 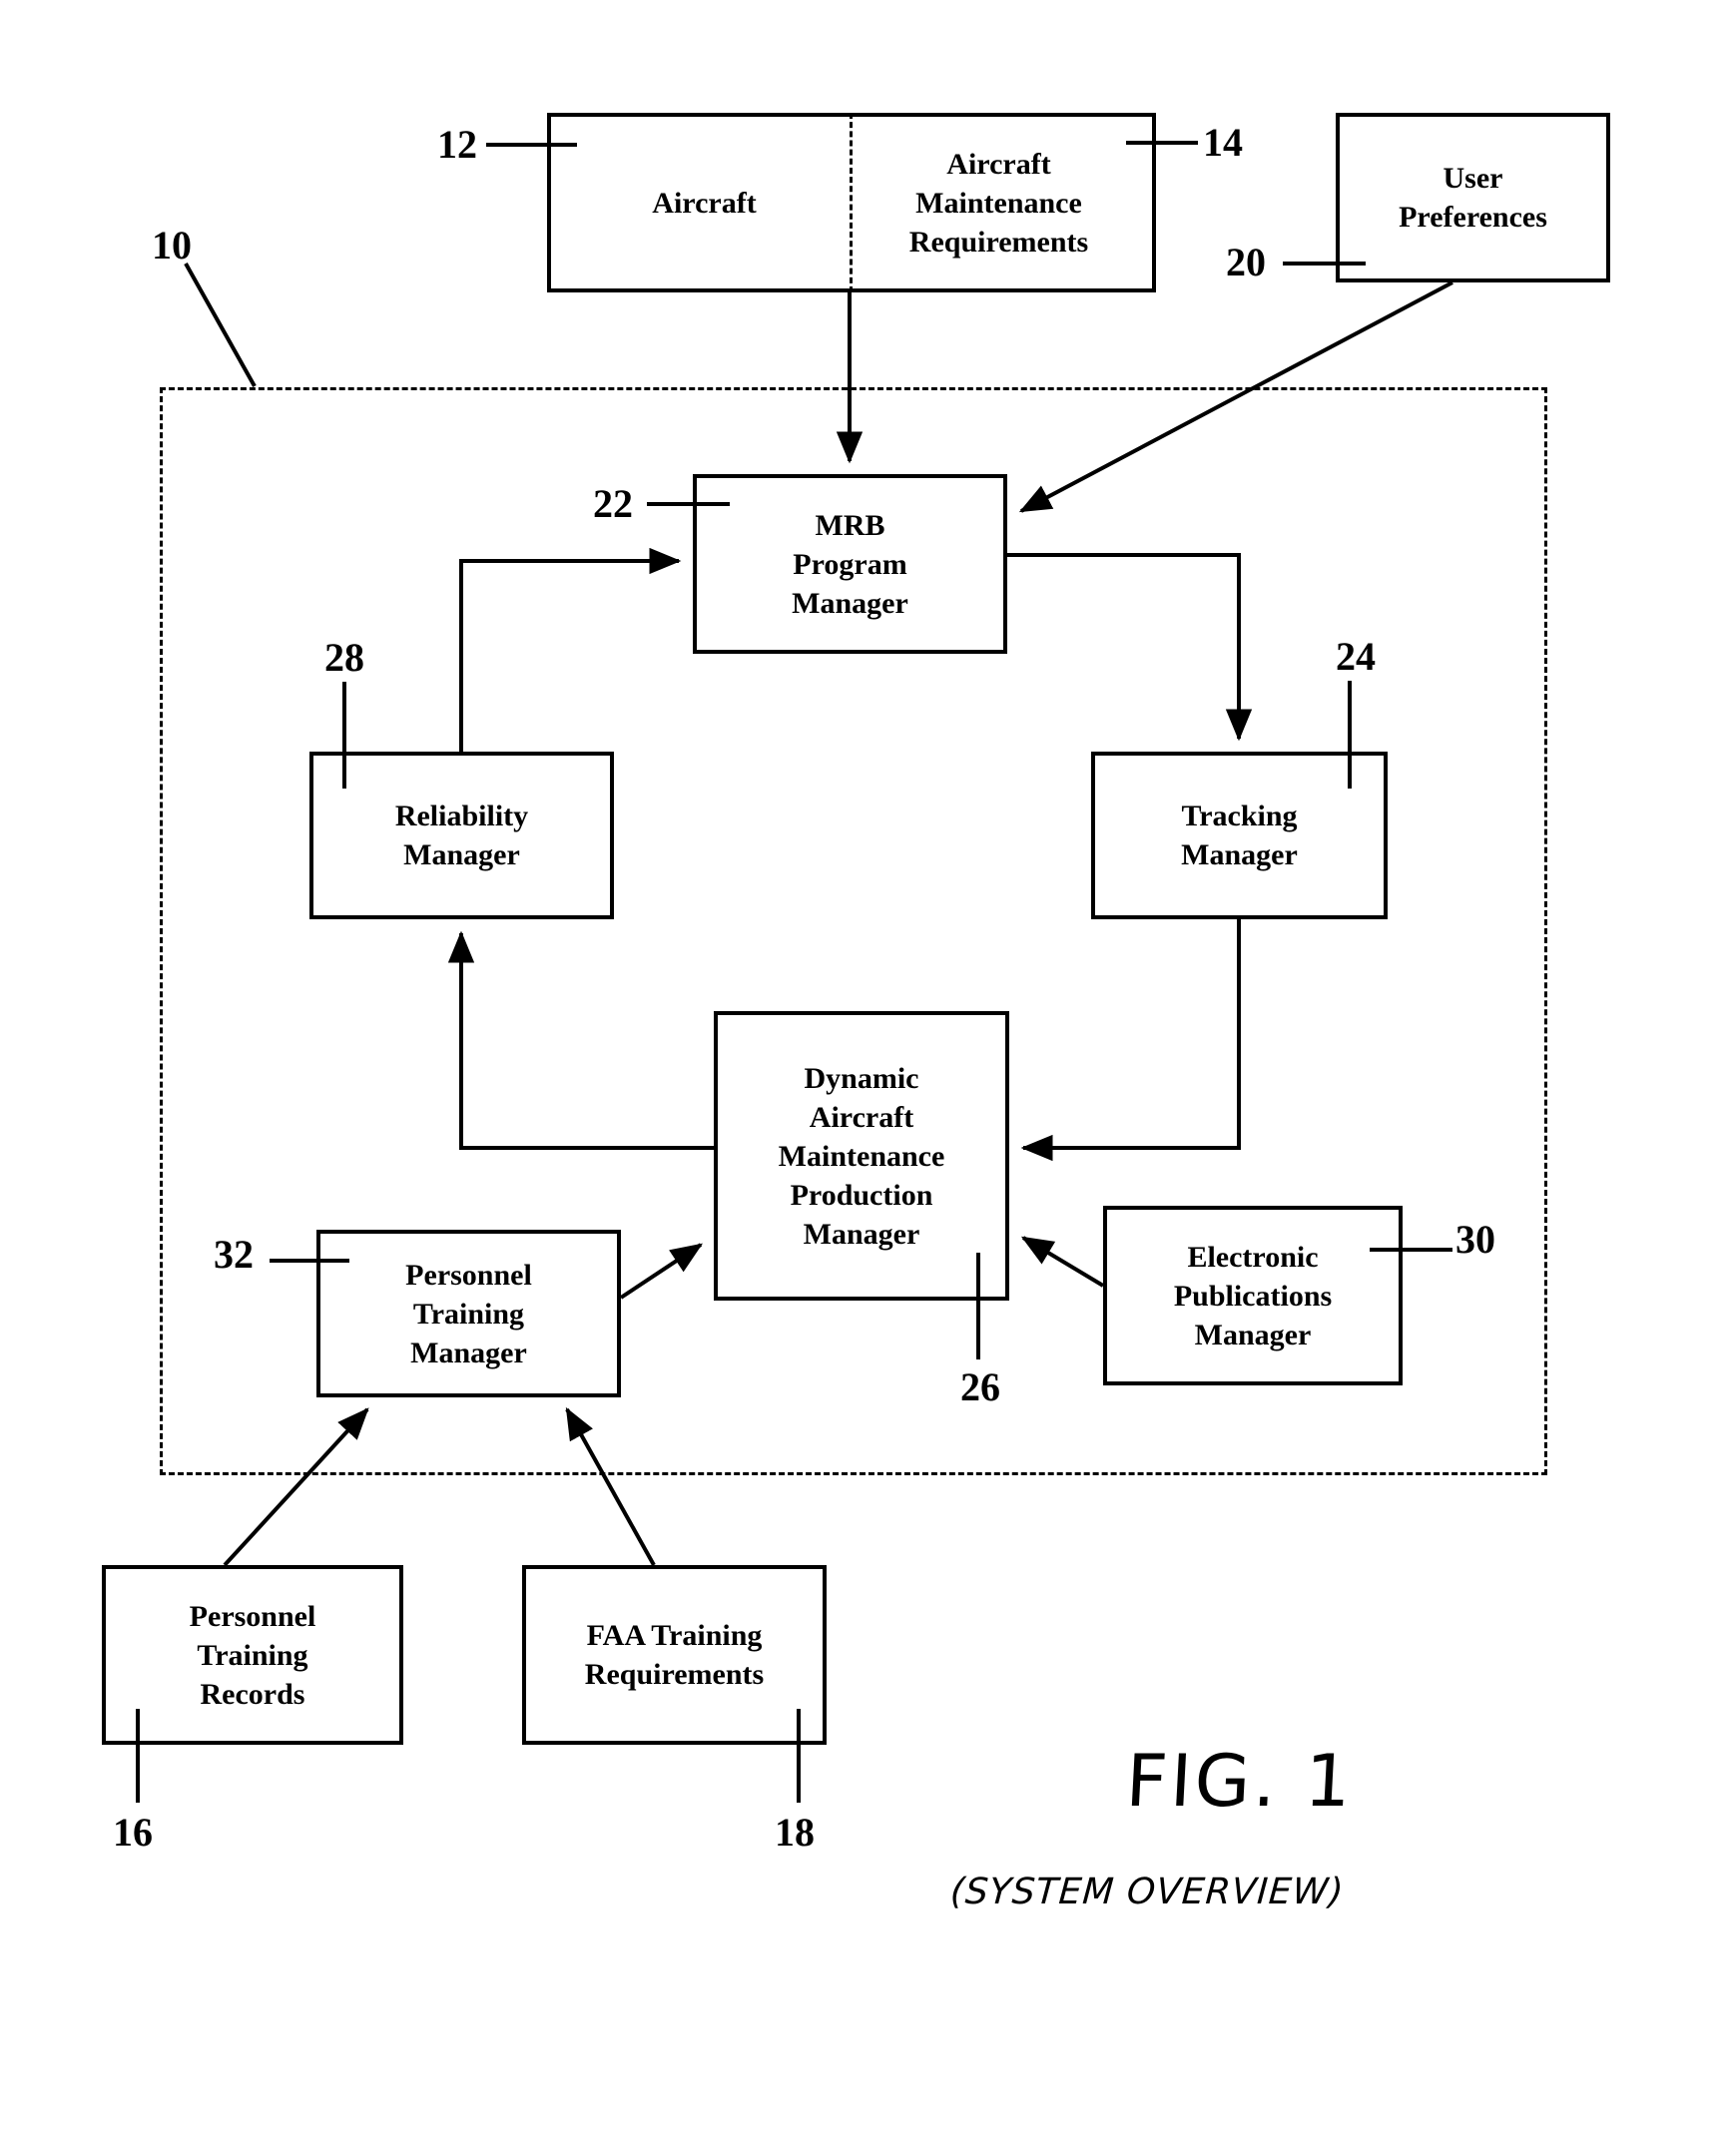 I want to click on electronic-publications-manager-label: Electronic Publications Manager, so click(x=1253, y=1295).